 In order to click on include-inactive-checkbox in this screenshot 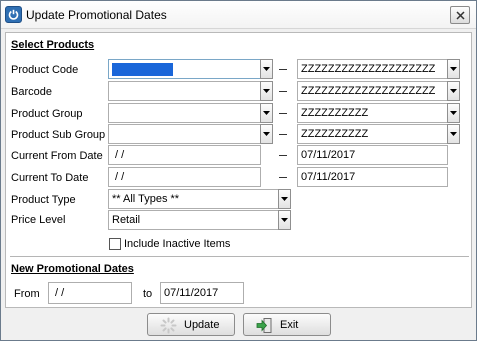, I will do `click(115, 244)`.